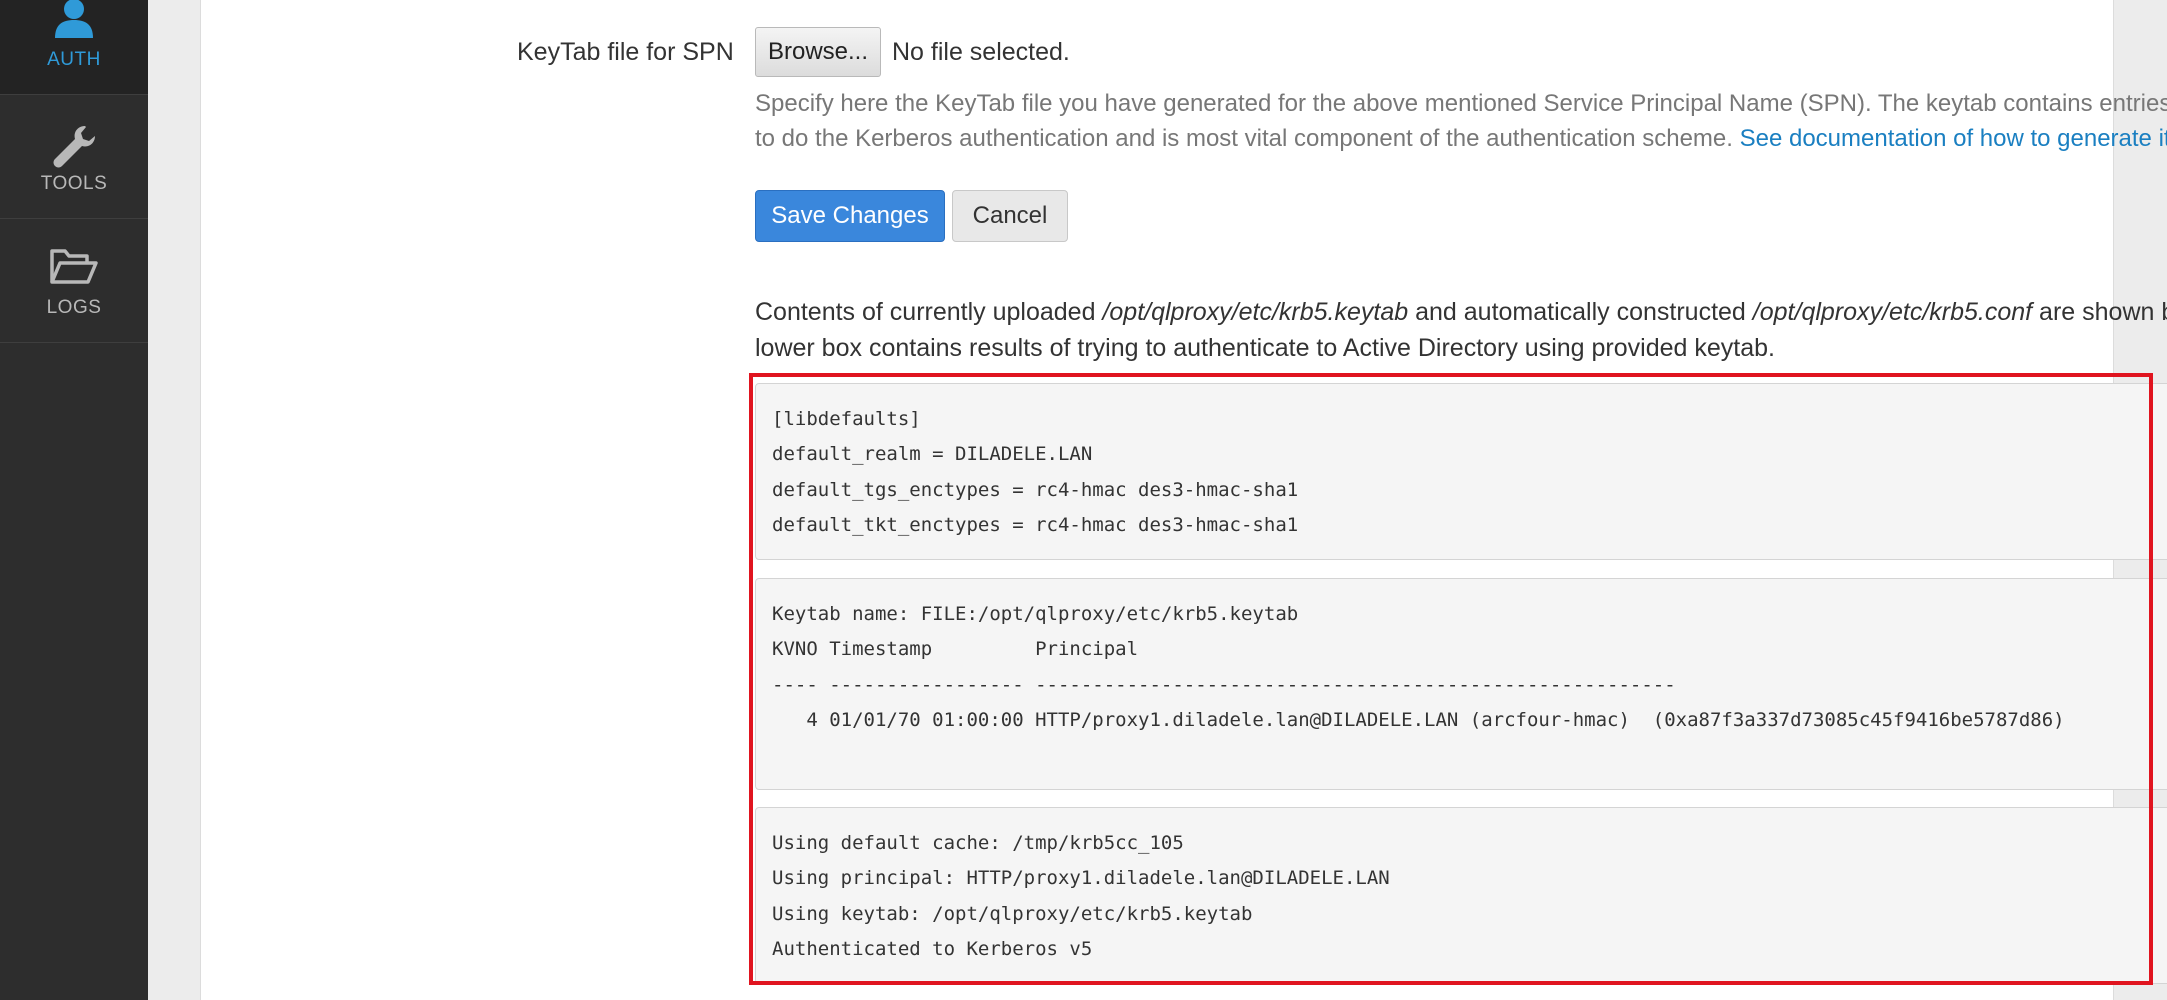 This screenshot has width=2167, height=1000. Describe the element at coordinates (932, 948) in the screenshot. I see `code-line: Authenticated to Kerberos v5` at that location.